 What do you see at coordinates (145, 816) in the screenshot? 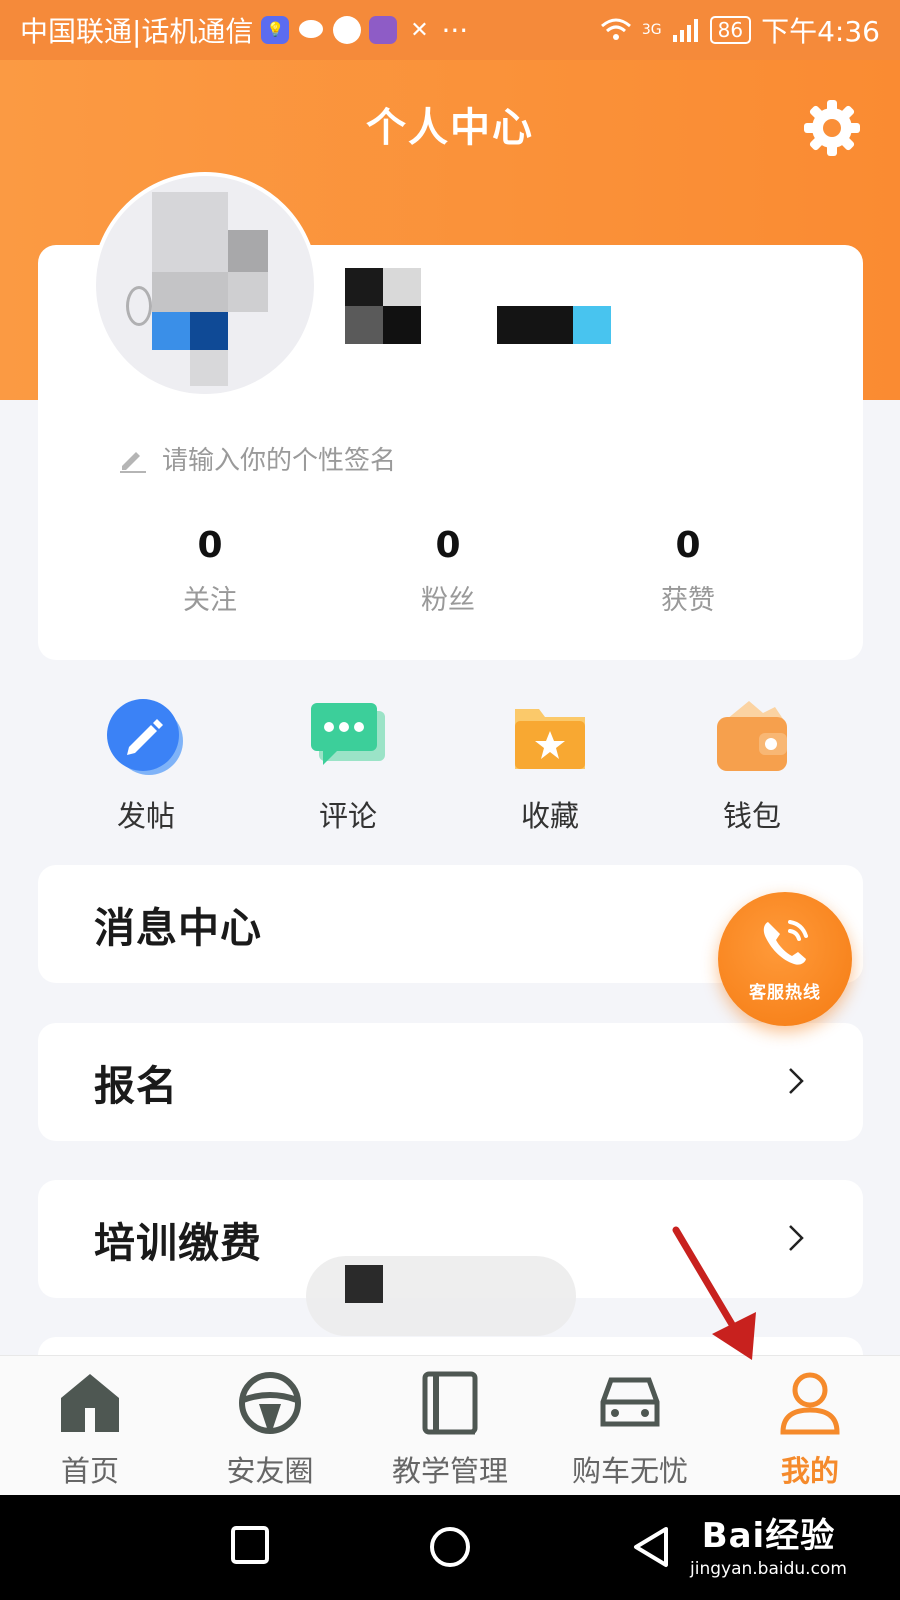
I see `quick-action-label: 发帖` at bounding box center [145, 816].